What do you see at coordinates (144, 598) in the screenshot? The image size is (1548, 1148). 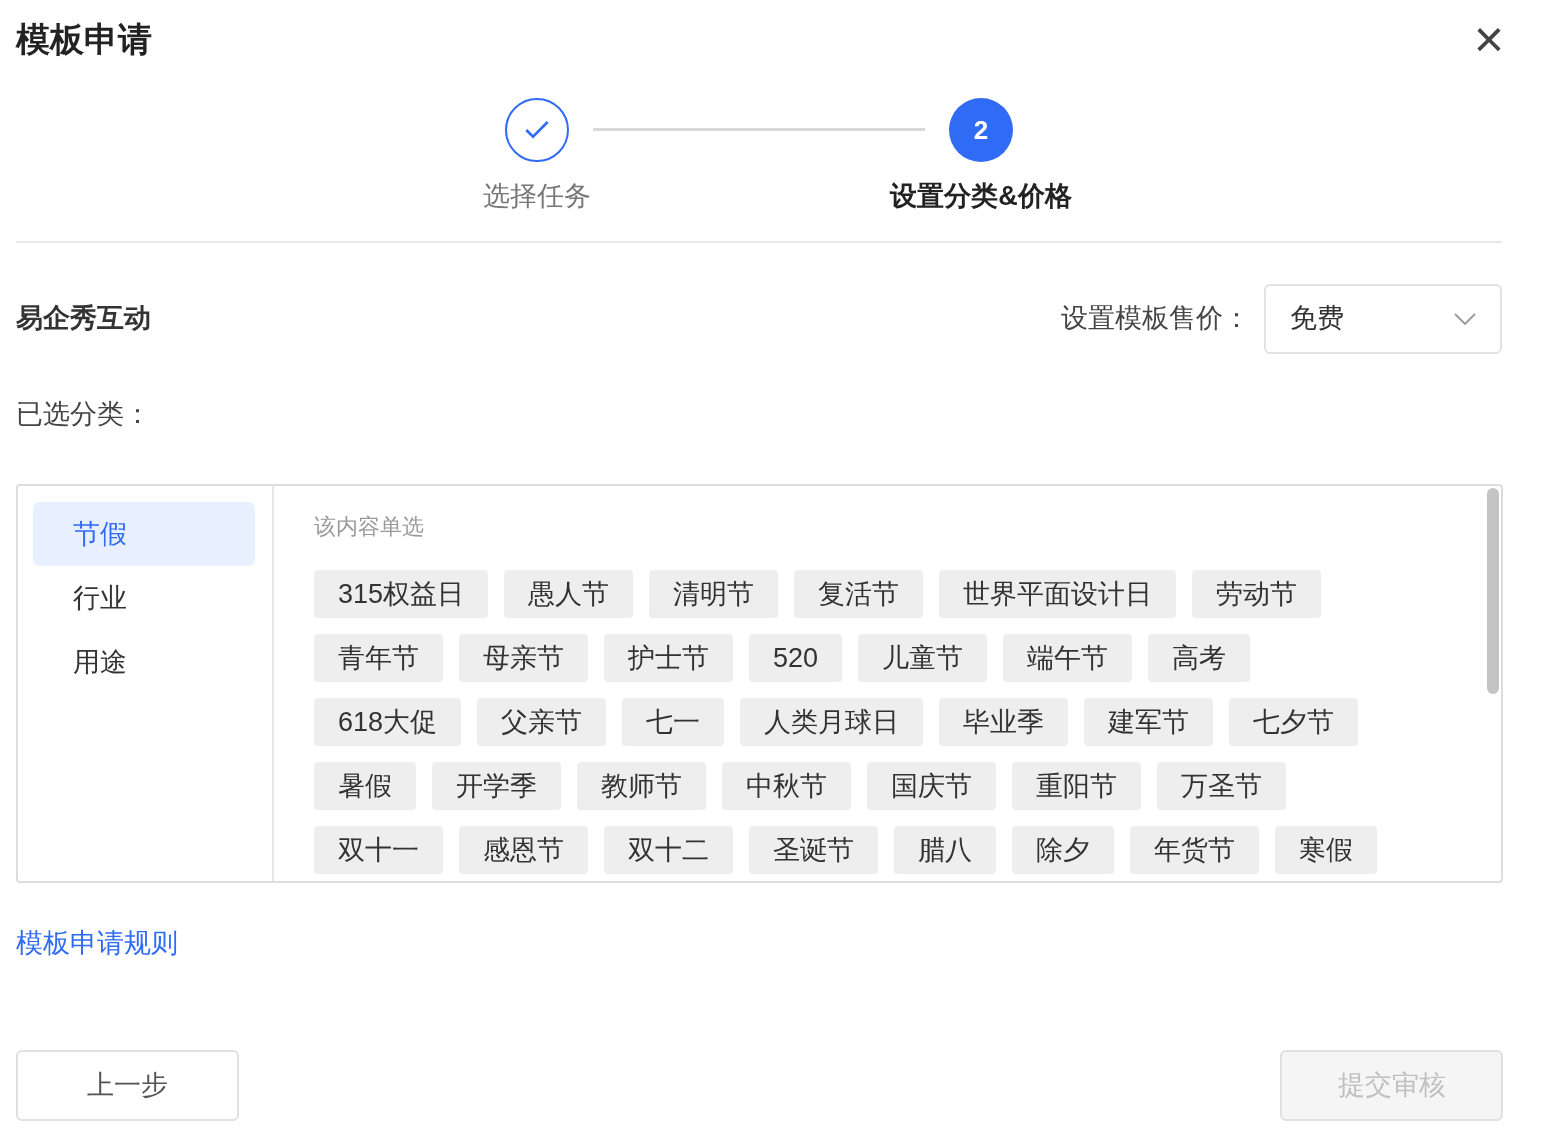 I see `category-tab: 行业` at bounding box center [144, 598].